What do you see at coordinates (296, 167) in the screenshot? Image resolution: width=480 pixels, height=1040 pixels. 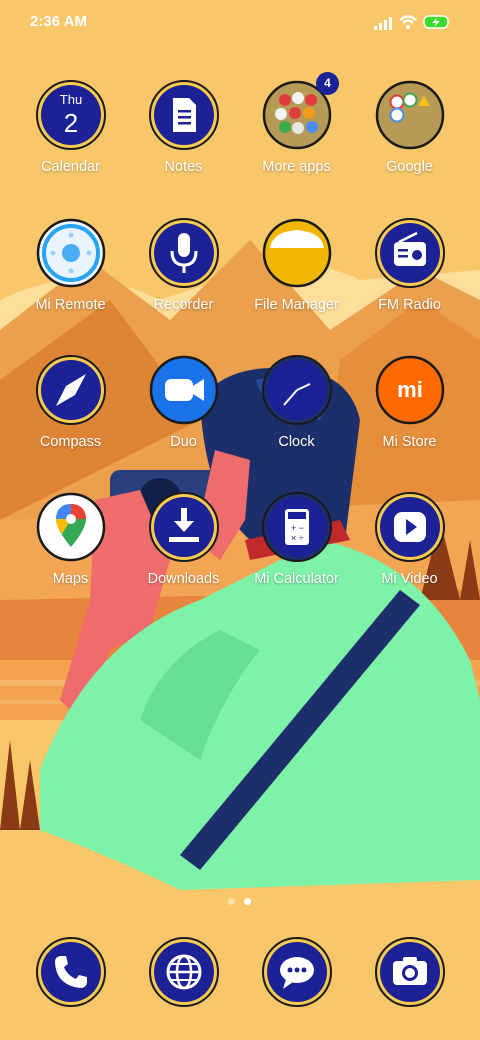 I see `app-label: More apps` at bounding box center [296, 167].